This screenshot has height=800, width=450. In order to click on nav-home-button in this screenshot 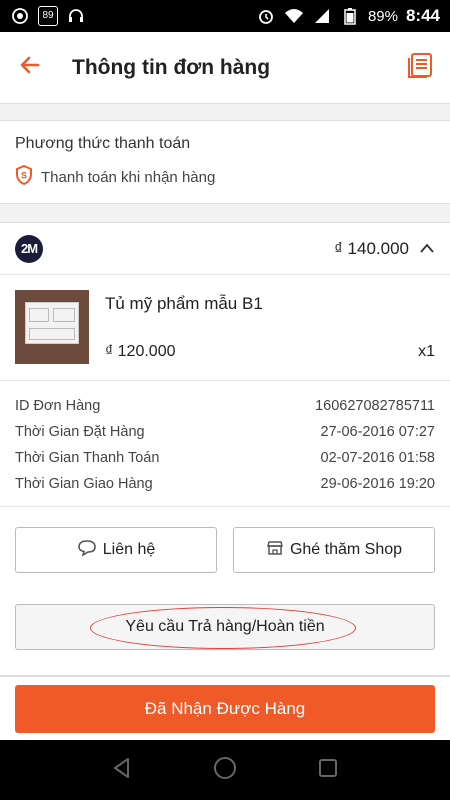, I will do `click(225, 770)`.